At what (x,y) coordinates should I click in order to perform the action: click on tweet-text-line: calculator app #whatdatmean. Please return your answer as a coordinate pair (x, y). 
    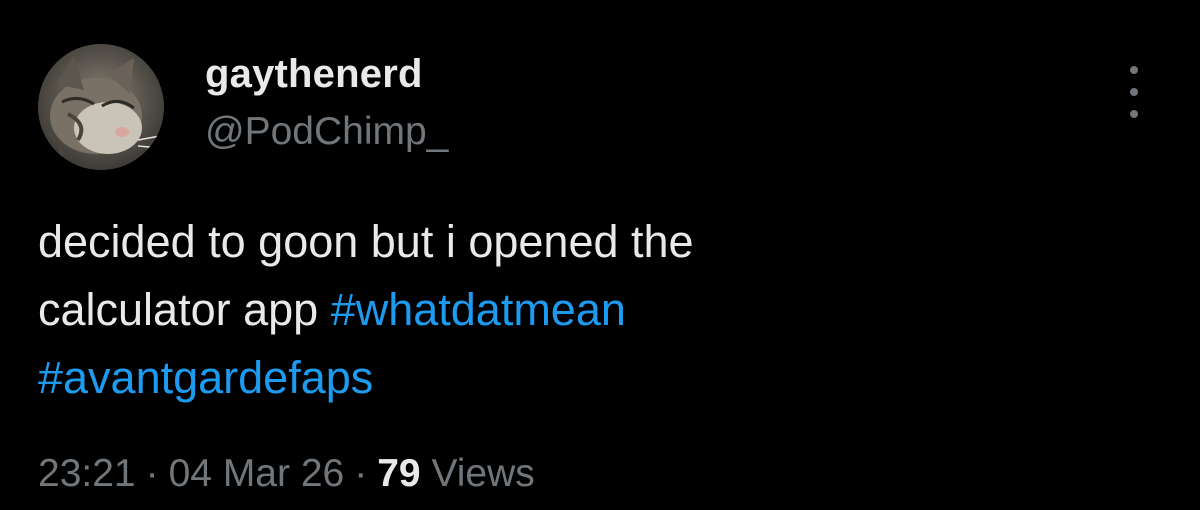
    Looking at the image, I should click on (588, 310).